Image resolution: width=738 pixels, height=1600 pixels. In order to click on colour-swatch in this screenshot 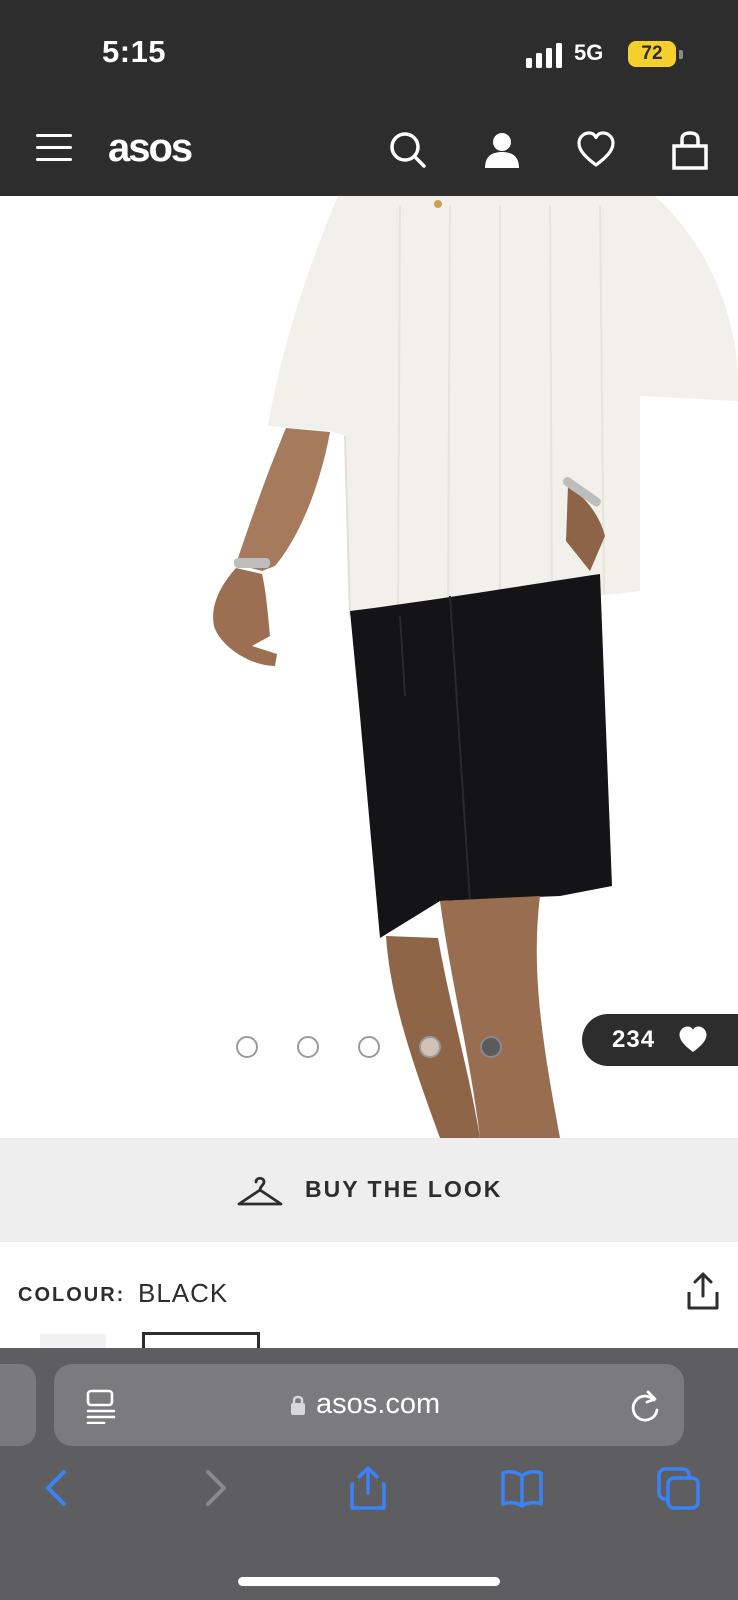, I will do `click(73, 1341)`.